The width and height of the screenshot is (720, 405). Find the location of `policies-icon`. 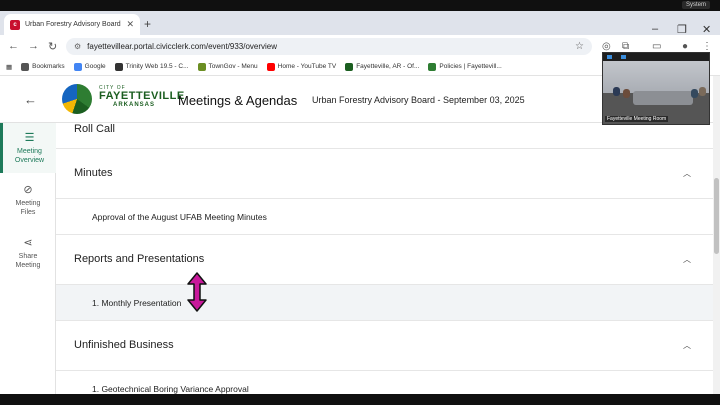

policies-icon is located at coordinates (432, 66).